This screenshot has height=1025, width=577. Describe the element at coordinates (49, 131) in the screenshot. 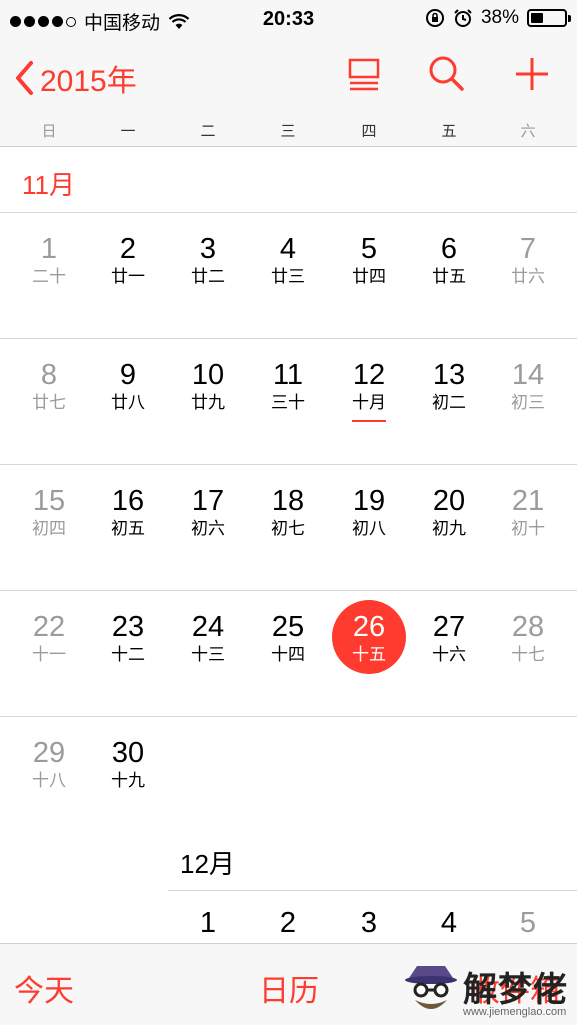

I see `weekday-sun: 日` at that location.